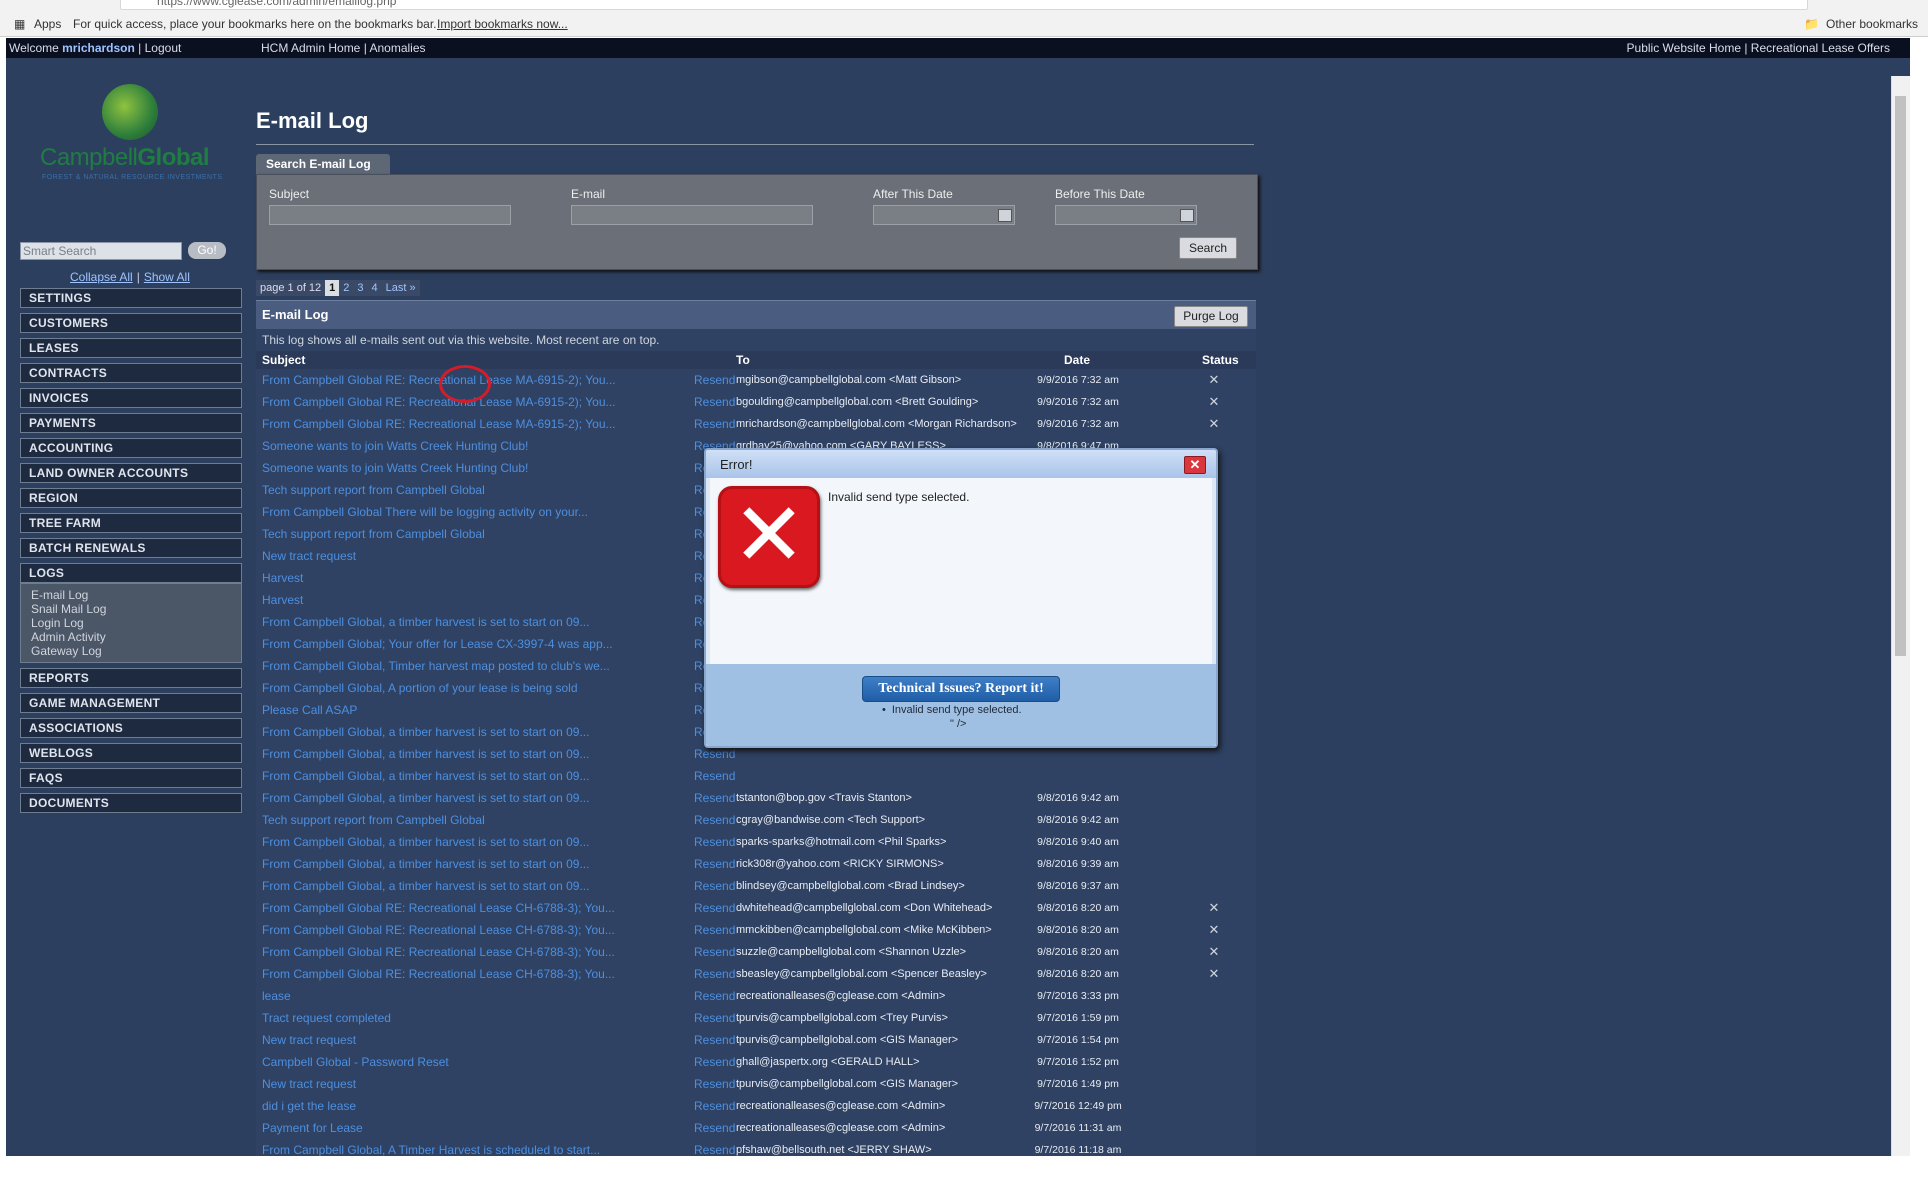 This screenshot has height=1200, width=1928. I want to click on submenu-admin-activity: Admin Activity, so click(136, 637).